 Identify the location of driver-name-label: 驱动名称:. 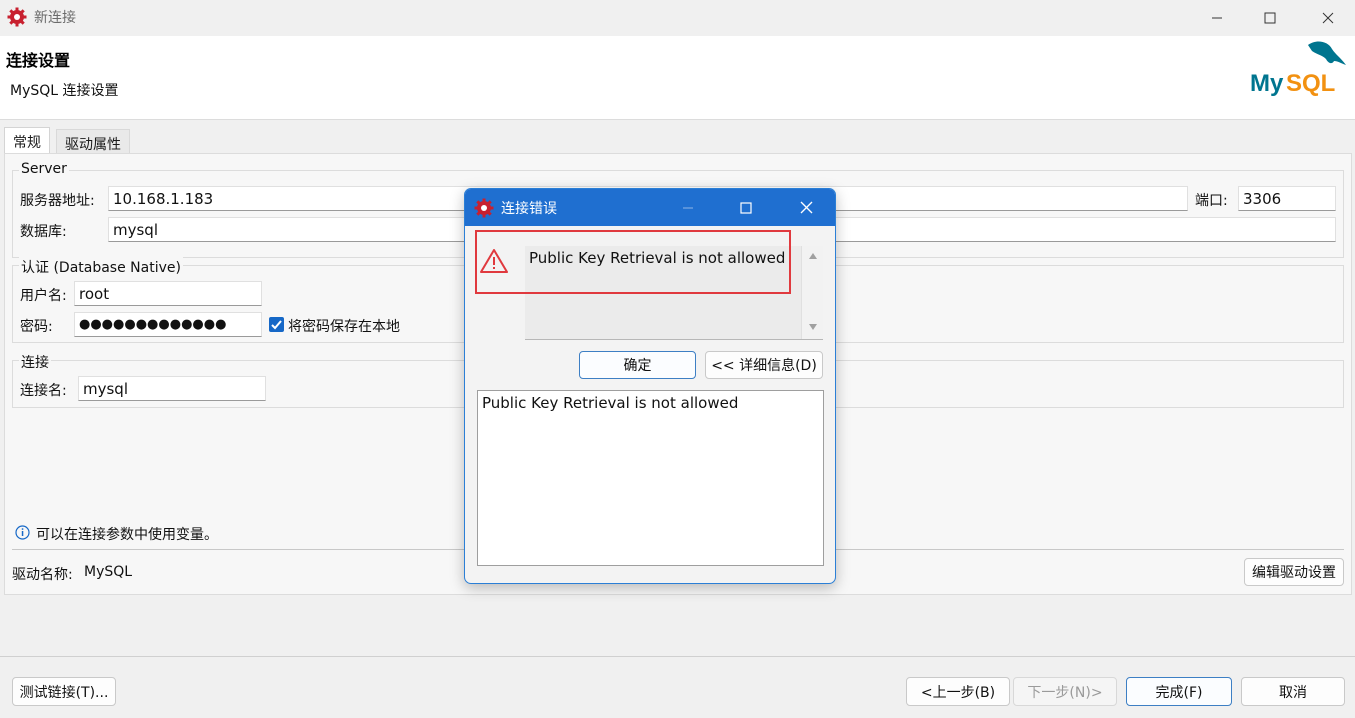
(42, 575).